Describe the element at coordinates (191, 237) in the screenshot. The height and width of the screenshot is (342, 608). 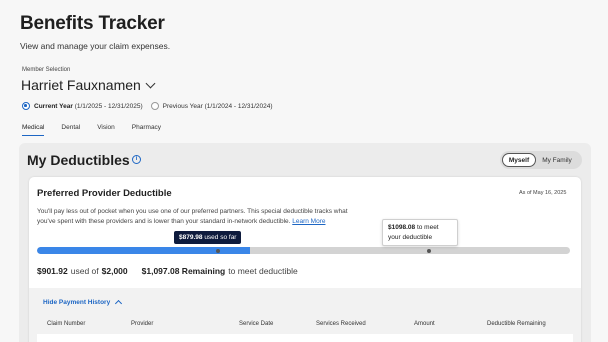
I see `tooltip-used-amount: $879.98` at that location.